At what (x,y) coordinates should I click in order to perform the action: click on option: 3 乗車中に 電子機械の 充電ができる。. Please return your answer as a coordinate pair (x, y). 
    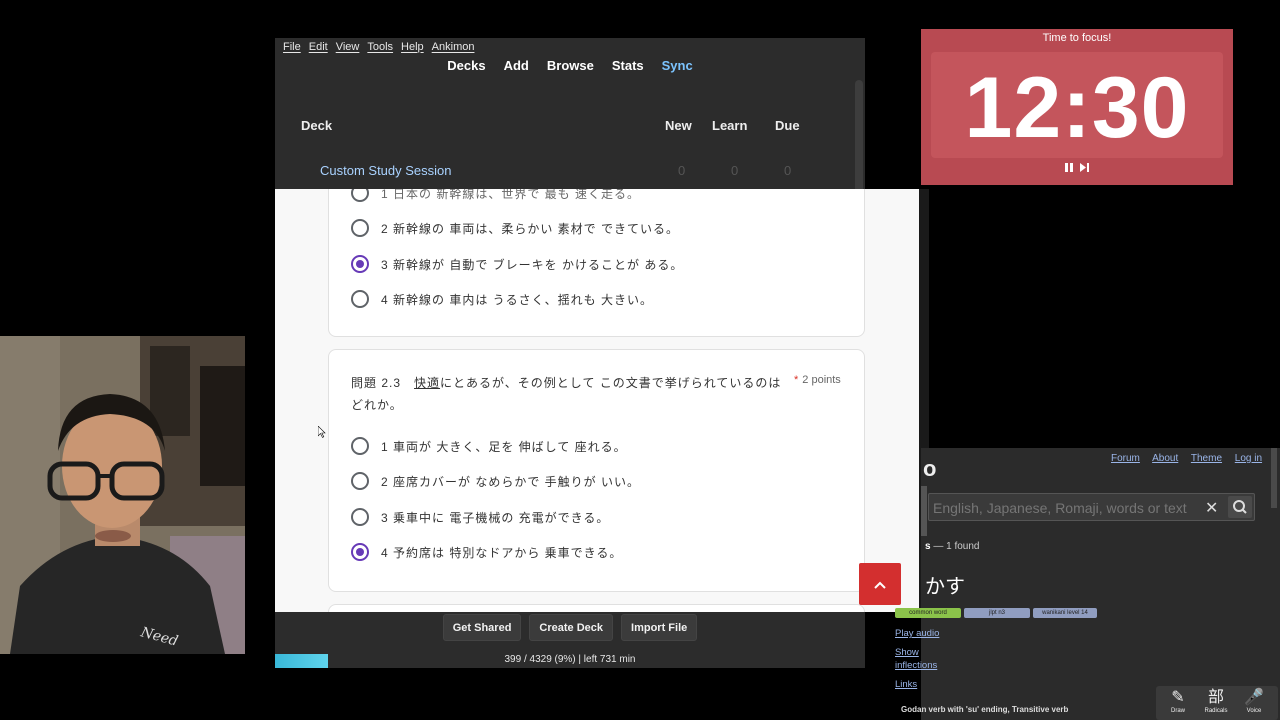
    Looking at the image, I should click on (480, 517).